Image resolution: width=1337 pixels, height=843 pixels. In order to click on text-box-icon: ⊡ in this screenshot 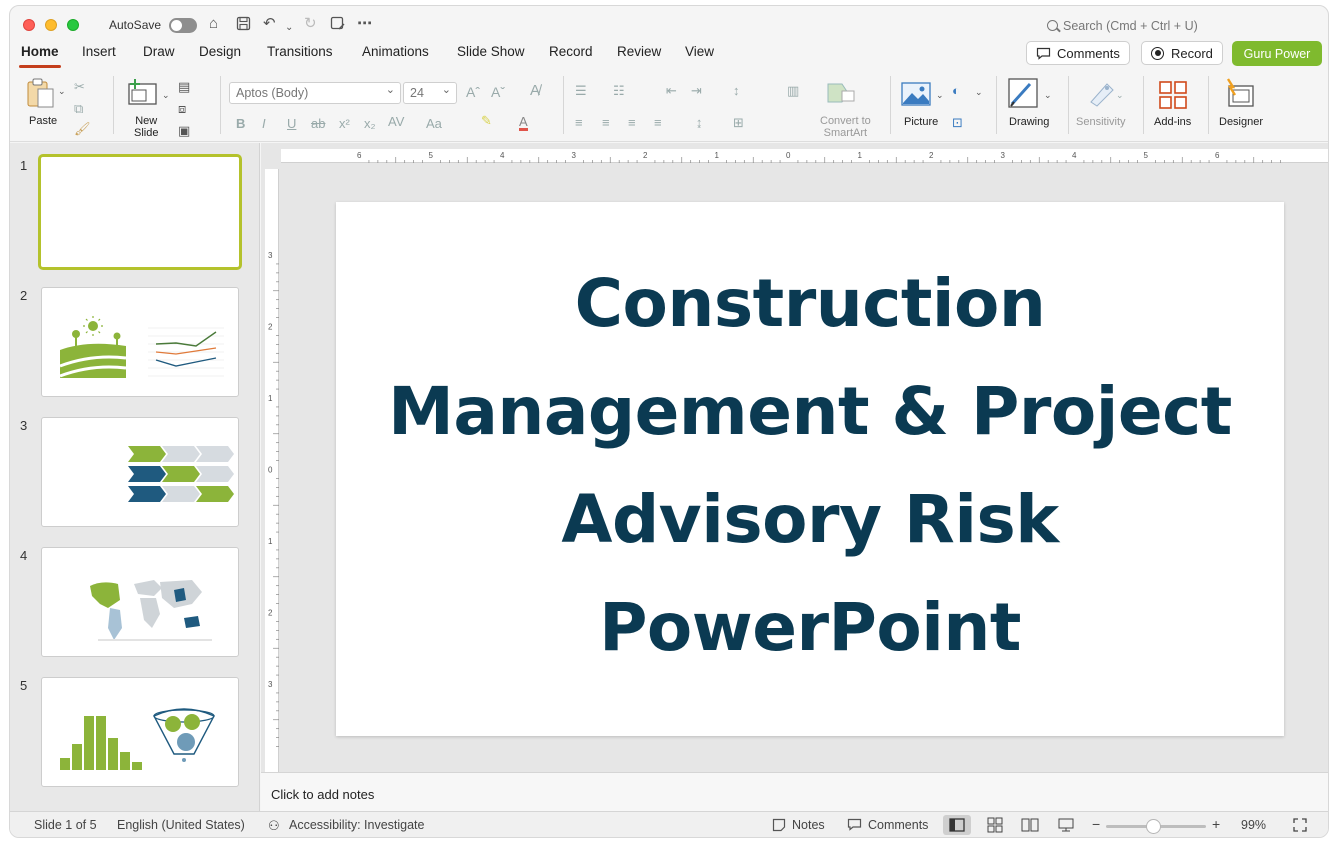, I will do `click(957, 123)`.